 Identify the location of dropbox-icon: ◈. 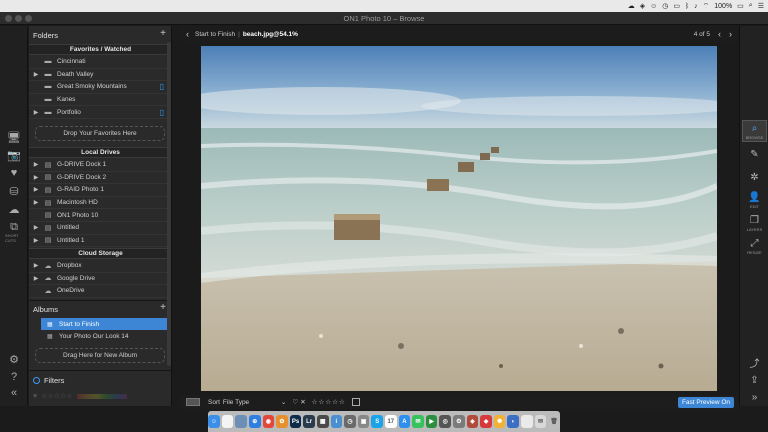
(642, 6).